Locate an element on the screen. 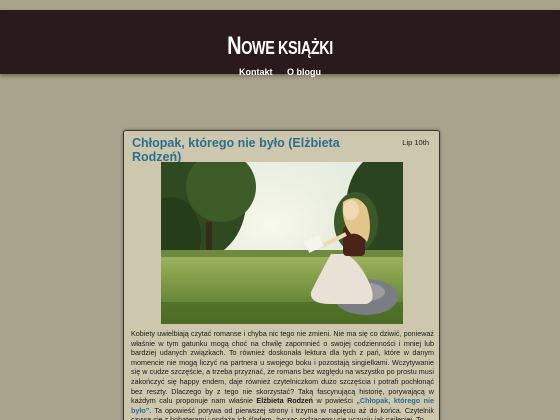  site-title-rest: owe książki is located at coordinates (287, 48).